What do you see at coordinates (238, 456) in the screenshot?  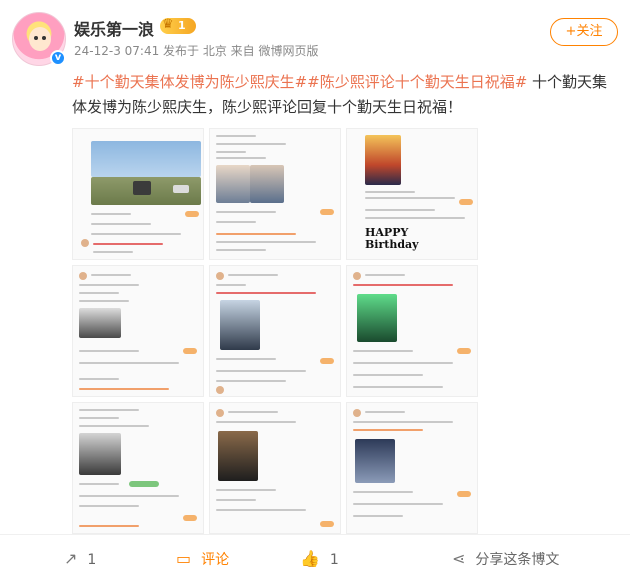 I see `event-photo` at bounding box center [238, 456].